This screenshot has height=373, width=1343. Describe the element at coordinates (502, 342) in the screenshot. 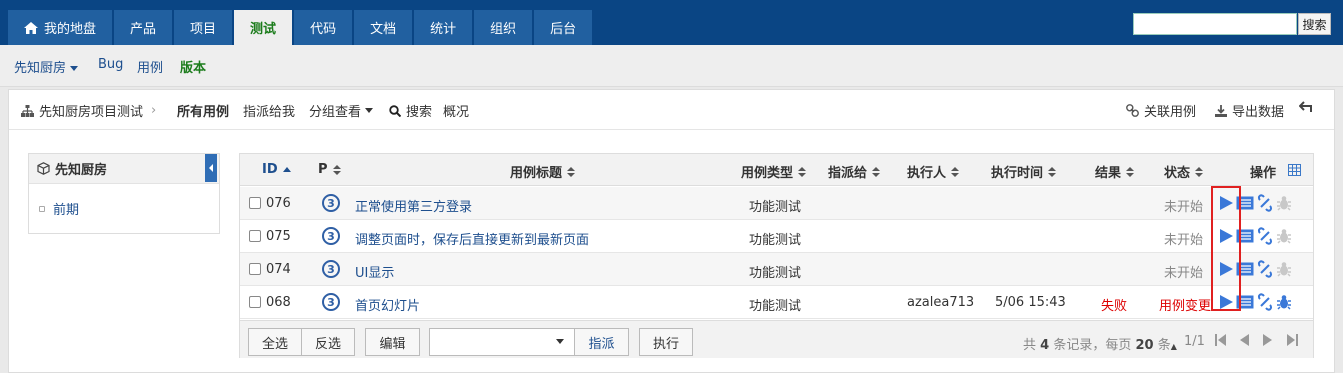

I see `assign-user-select` at that location.